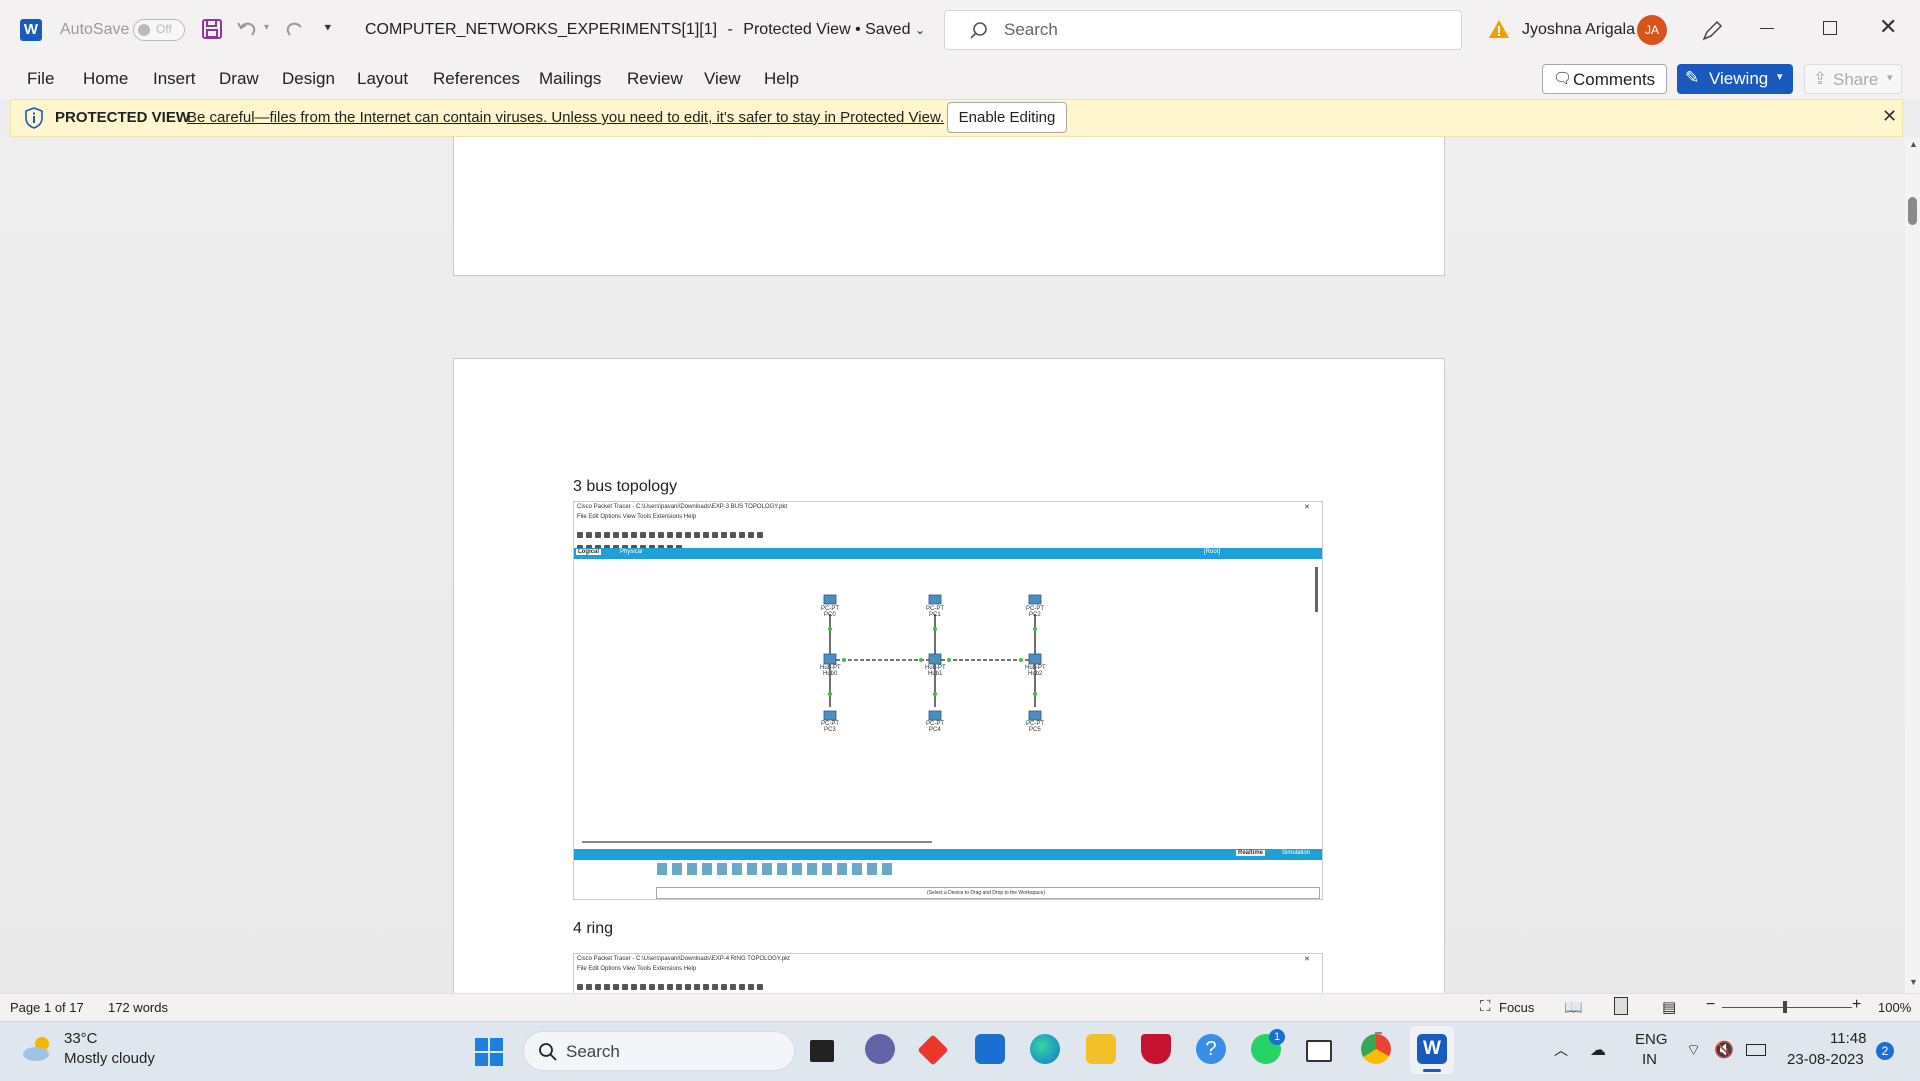 This screenshot has height=1081, width=1920. I want to click on page-count: Page 1 of 17, so click(47, 1007).